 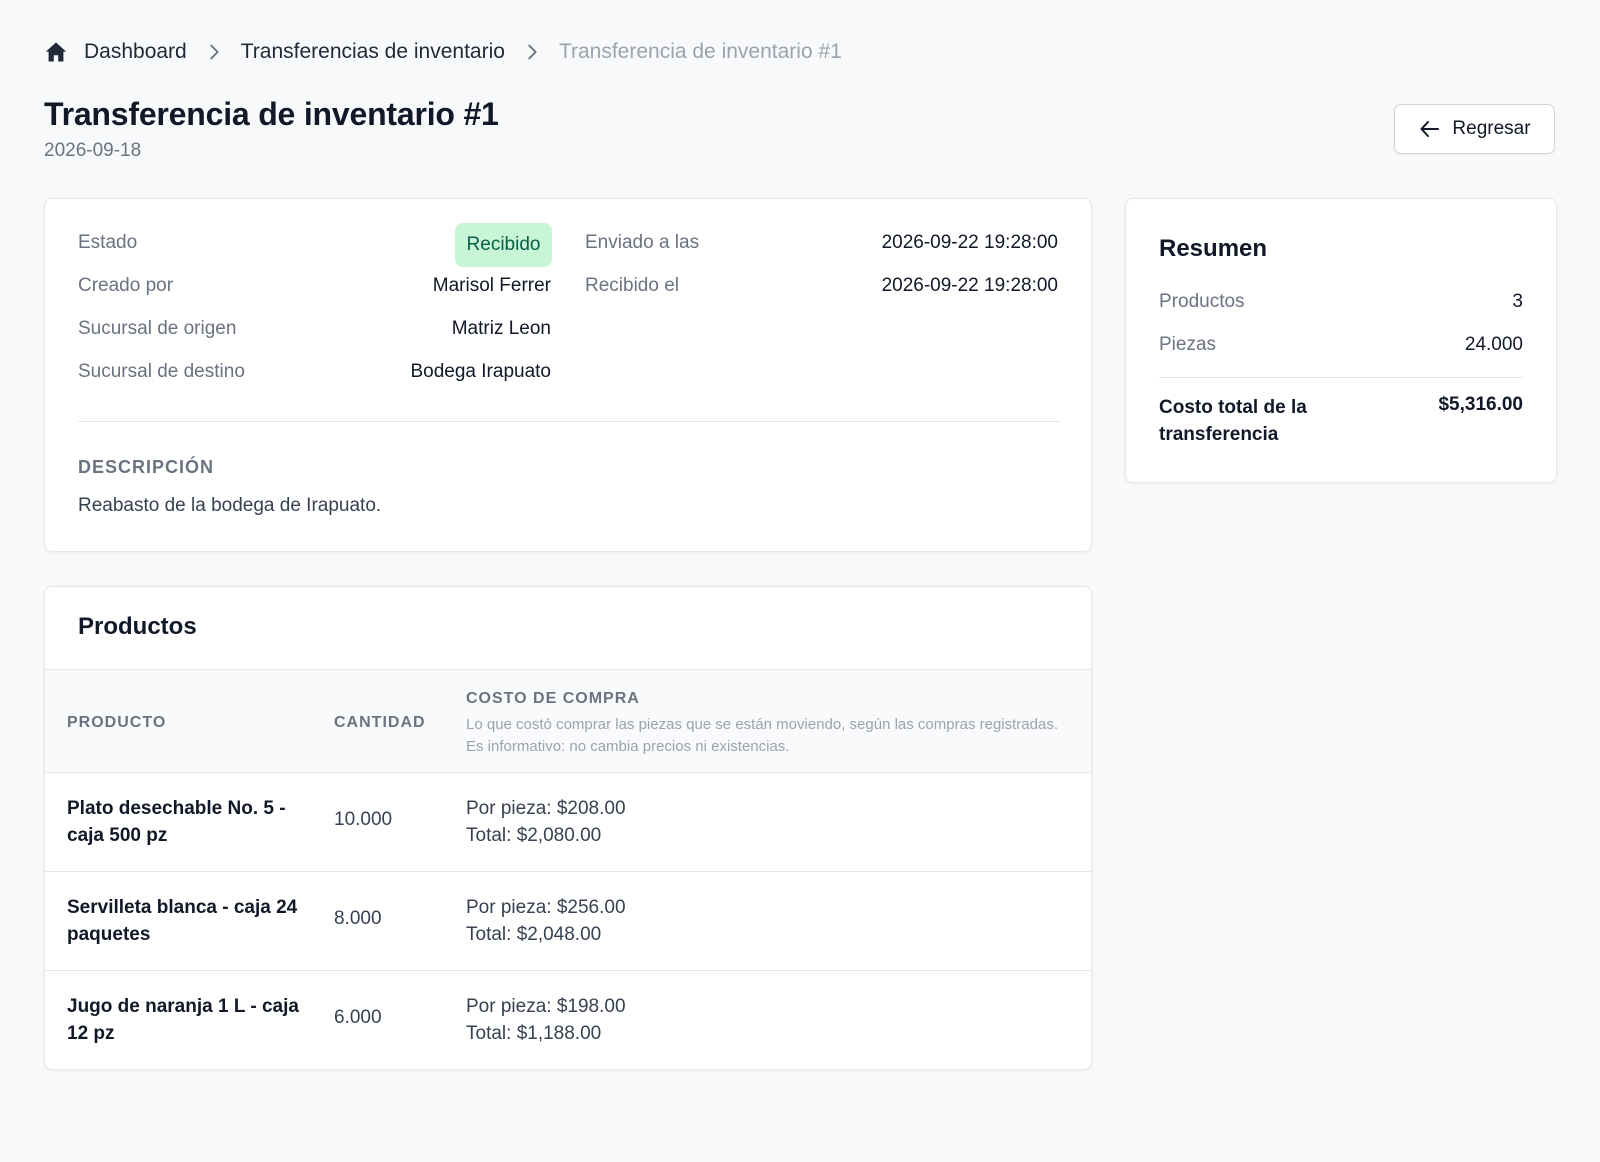 What do you see at coordinates (358, 1017) in the screenshot?
I see `row-cantidad: 6.000` at bounding box center [358, 1017].